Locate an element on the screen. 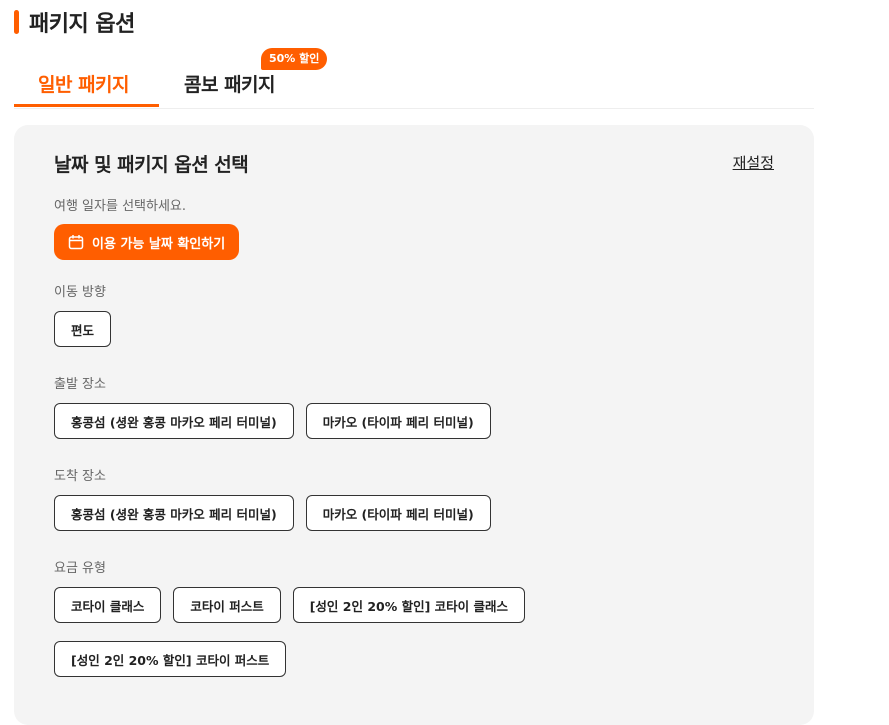 The width and height of the screenshot is (889, 725). departure-options: 홍콩섬 (셩완 홍콩 마카오 페리 터미널) 마카오 (타이파 페리 터미널) is located at coordinates (272, 421).